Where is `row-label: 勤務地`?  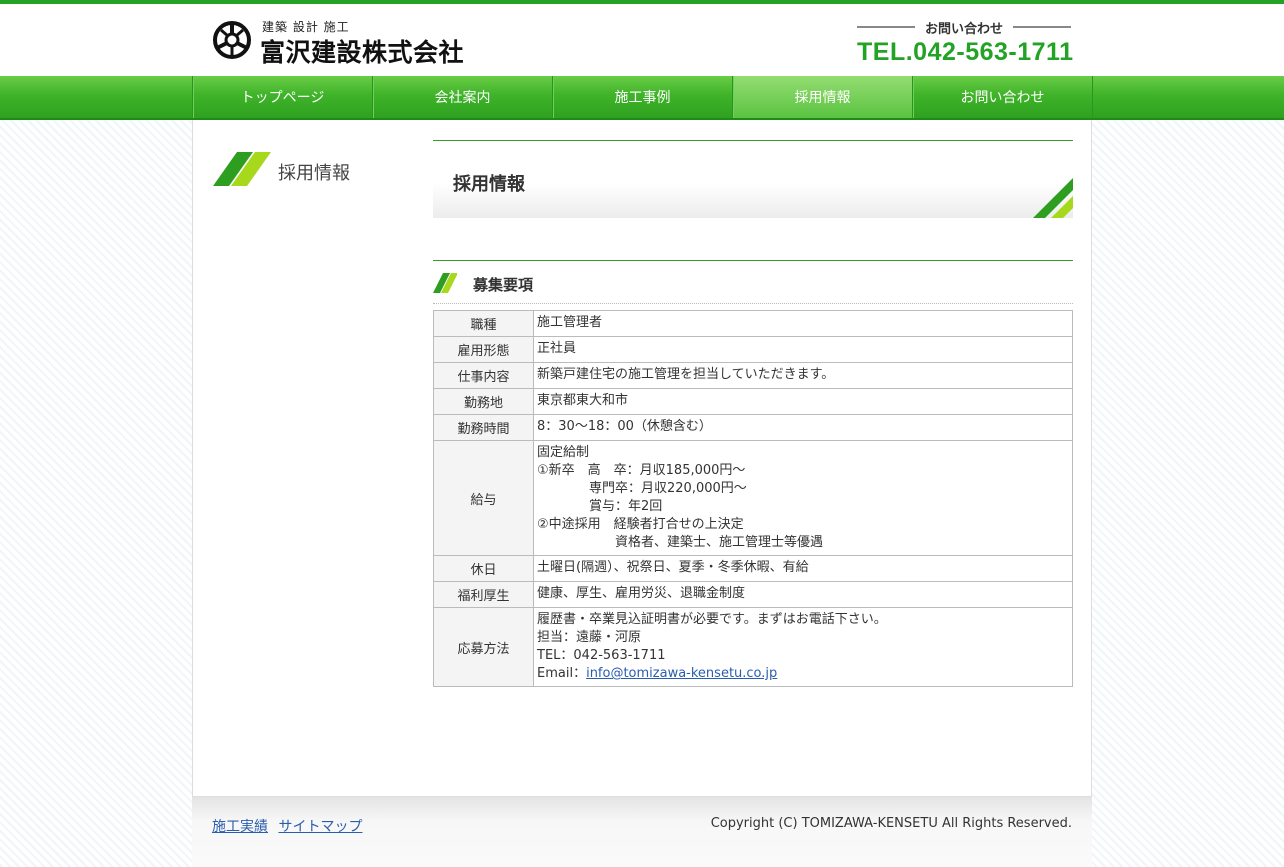
row-label: 勤務地 is located at coordinates (483, 401).